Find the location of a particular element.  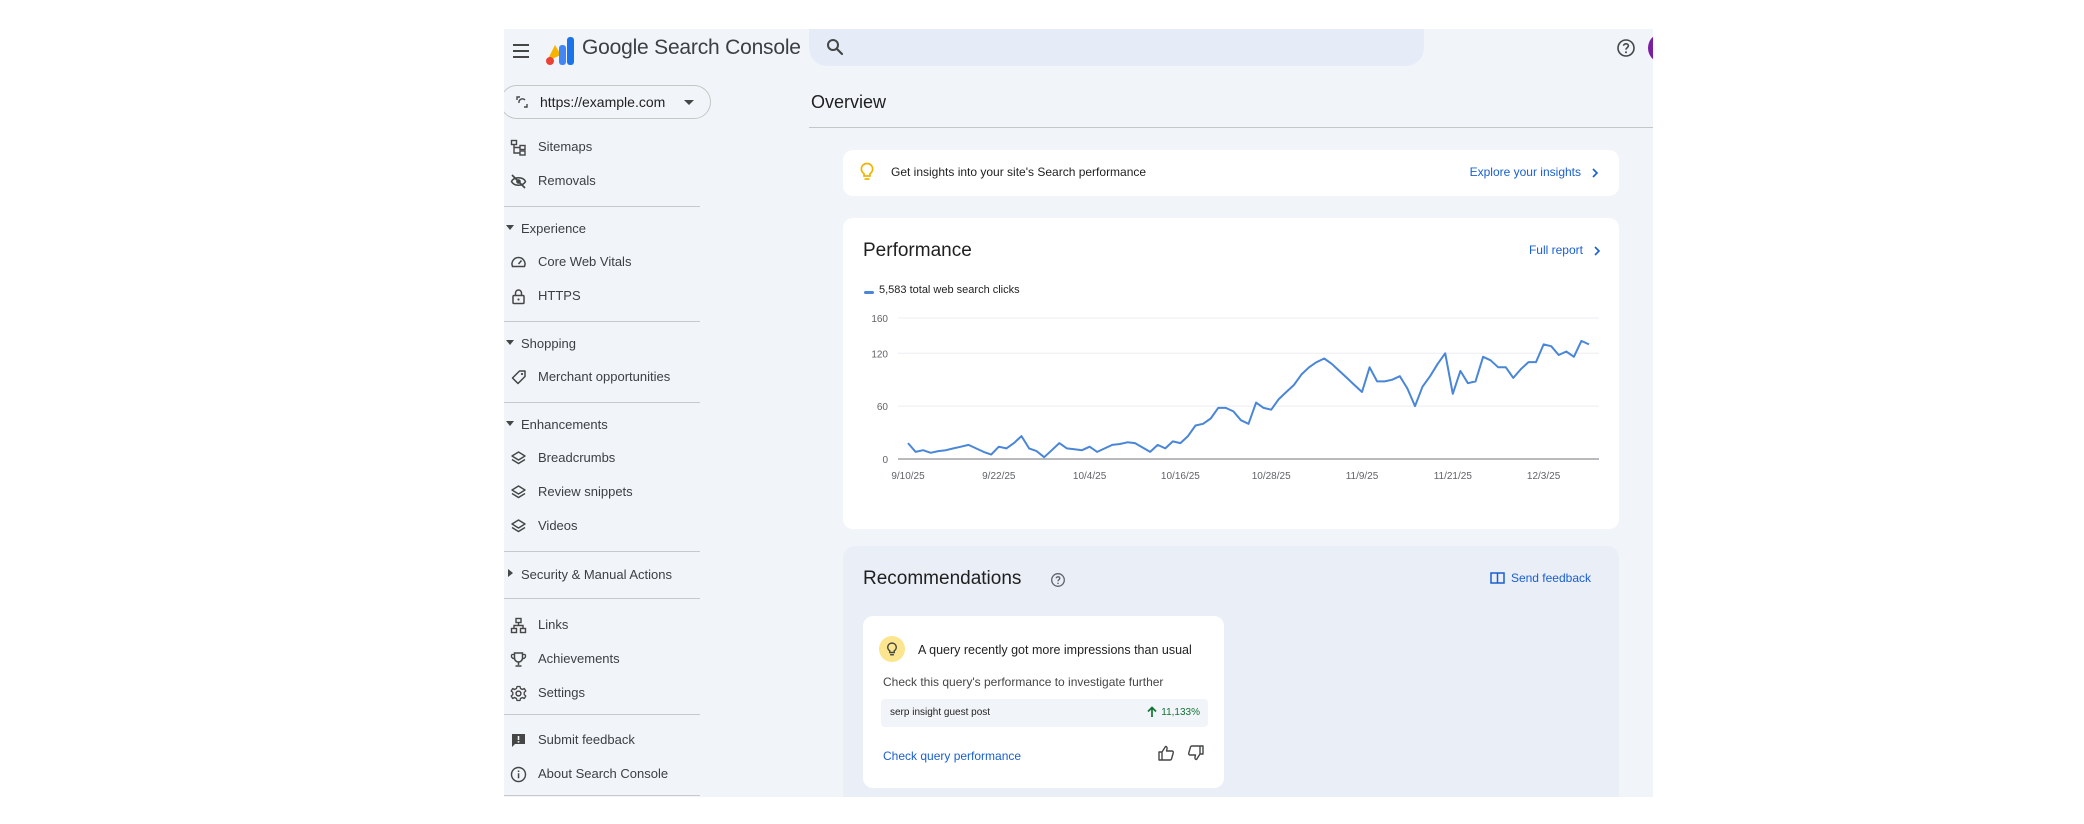

nav-section-enhancements: Enhancements is located at coordinates (604, 425).